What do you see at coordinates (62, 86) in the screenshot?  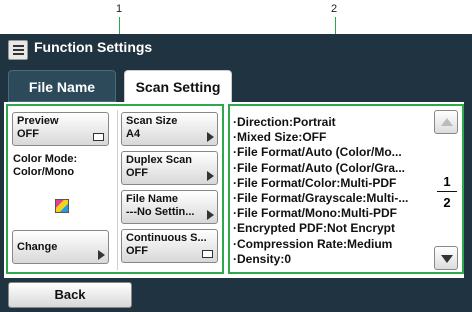 I see `tab-file-name: File Name` at bounding box center [62, 86].